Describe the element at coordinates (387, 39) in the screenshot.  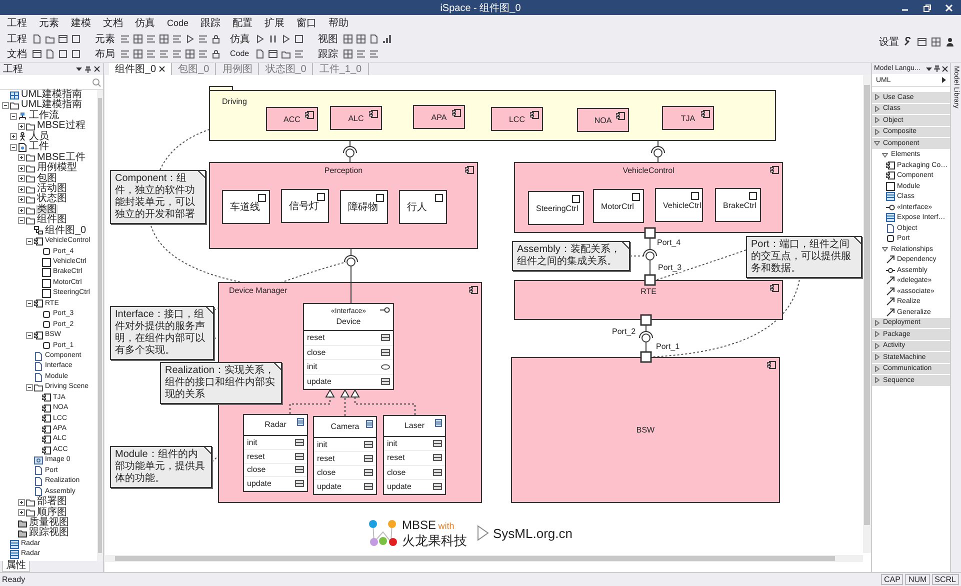
I see `bars-icon` at that location.